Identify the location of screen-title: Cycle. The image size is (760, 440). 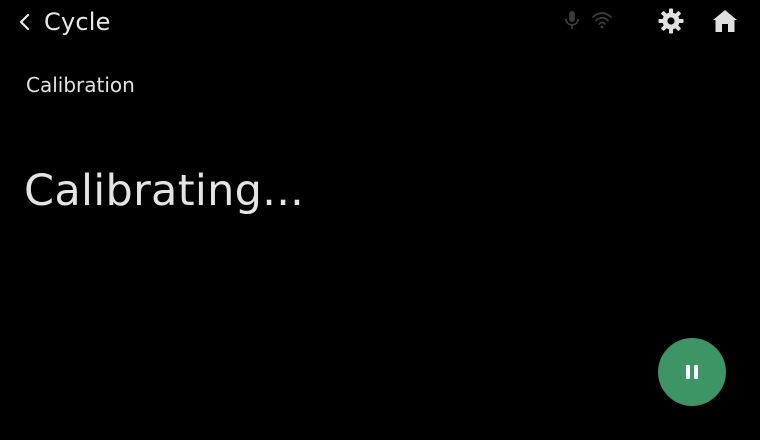
(77, 22).